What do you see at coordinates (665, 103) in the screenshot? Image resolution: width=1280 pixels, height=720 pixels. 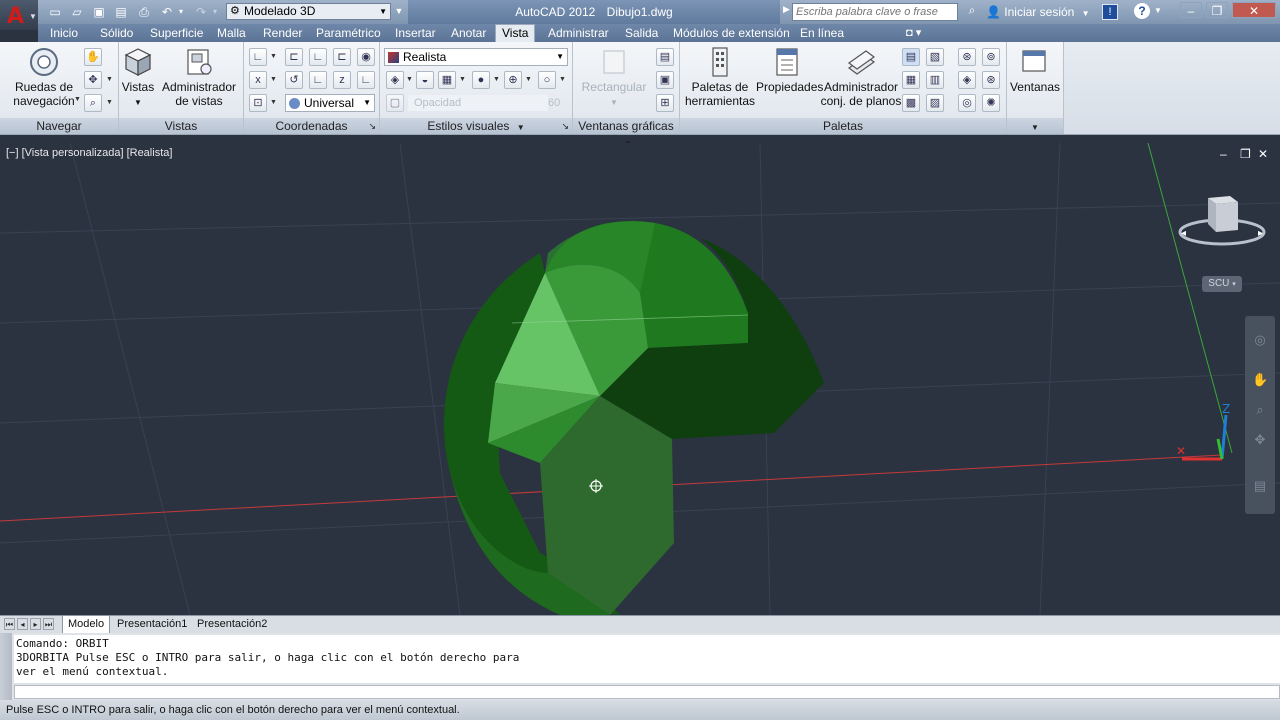 I see `viewport-join-icon: ⊞` at bounding box center [665, 103].